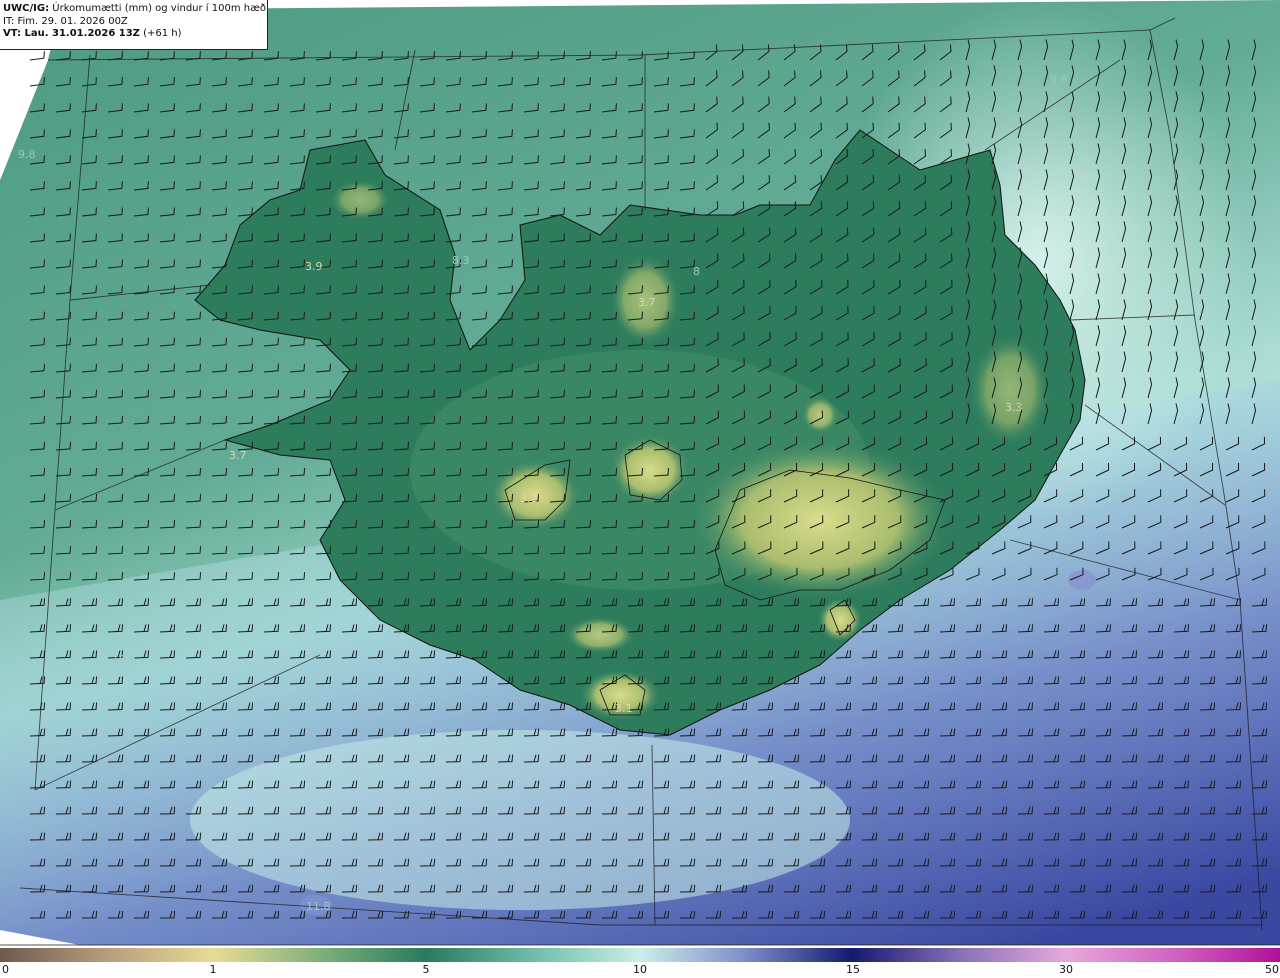  What do you see at coordinates (318, 906) in the screenshot?
I see `value-label: 11.8` at bounding box center [318, 906].